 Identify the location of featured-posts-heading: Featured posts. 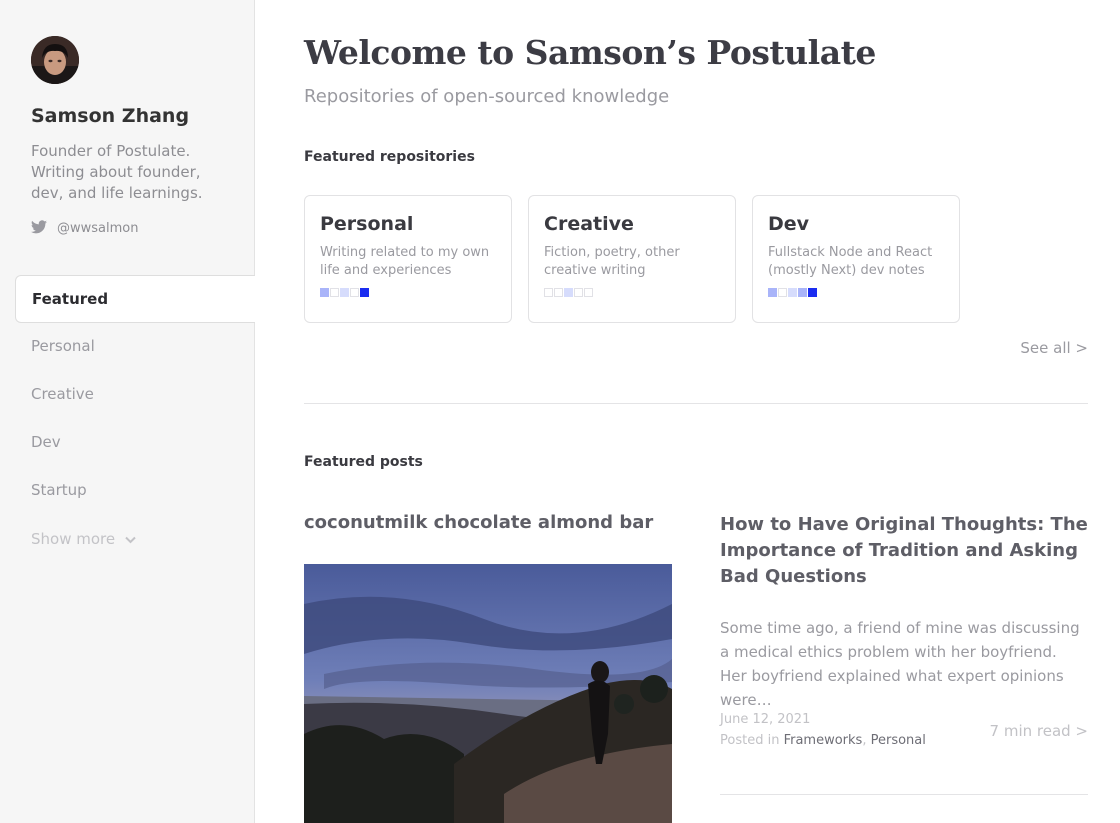
(363, 462).